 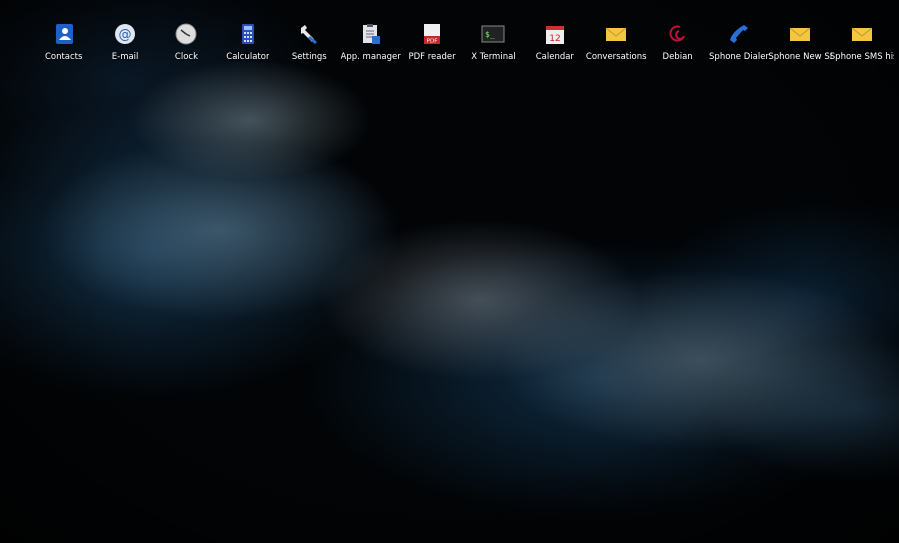 What do you see at coordinates (371, 34) in the screenshot?
I see `clipboard-icon` at bounding box center [371, 34].